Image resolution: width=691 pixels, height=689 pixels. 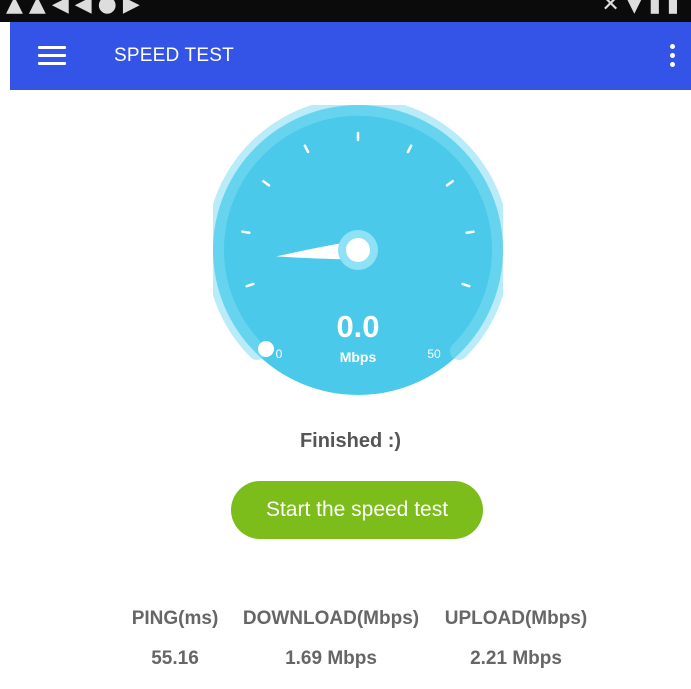 I want to click on needle-hub, so click(x=358, y=250).